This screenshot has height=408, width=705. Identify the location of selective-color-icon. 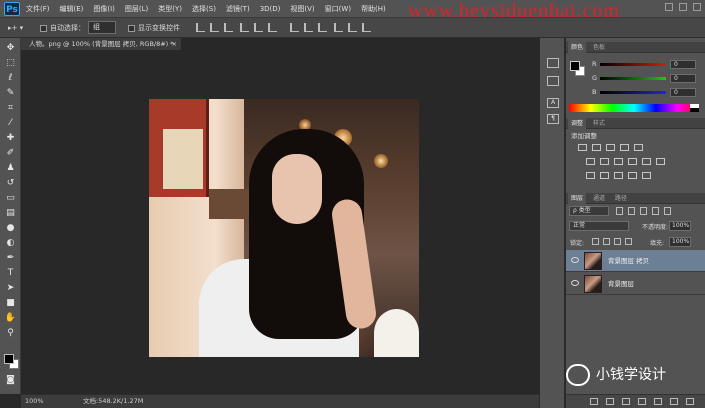
(632, 175).